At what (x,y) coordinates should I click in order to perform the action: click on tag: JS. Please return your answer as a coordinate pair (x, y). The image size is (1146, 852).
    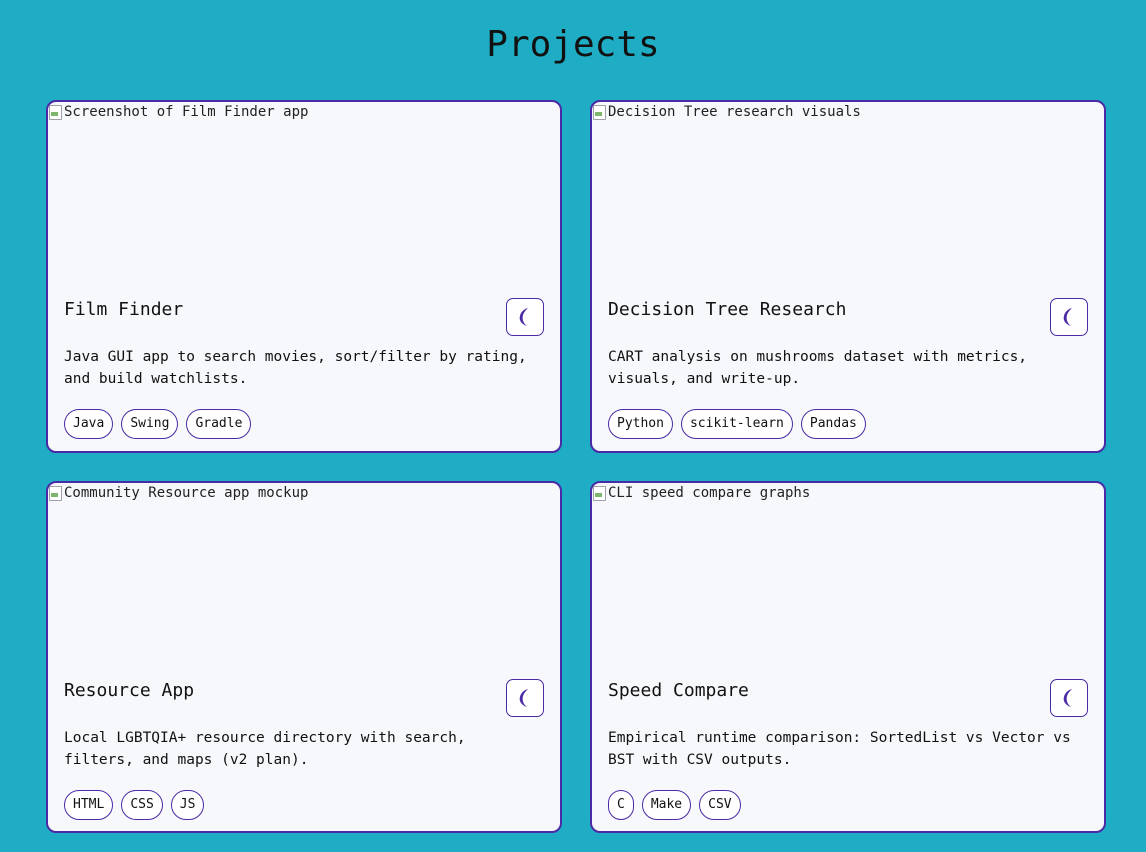
    Looking at the image, I should click on (187, 805).